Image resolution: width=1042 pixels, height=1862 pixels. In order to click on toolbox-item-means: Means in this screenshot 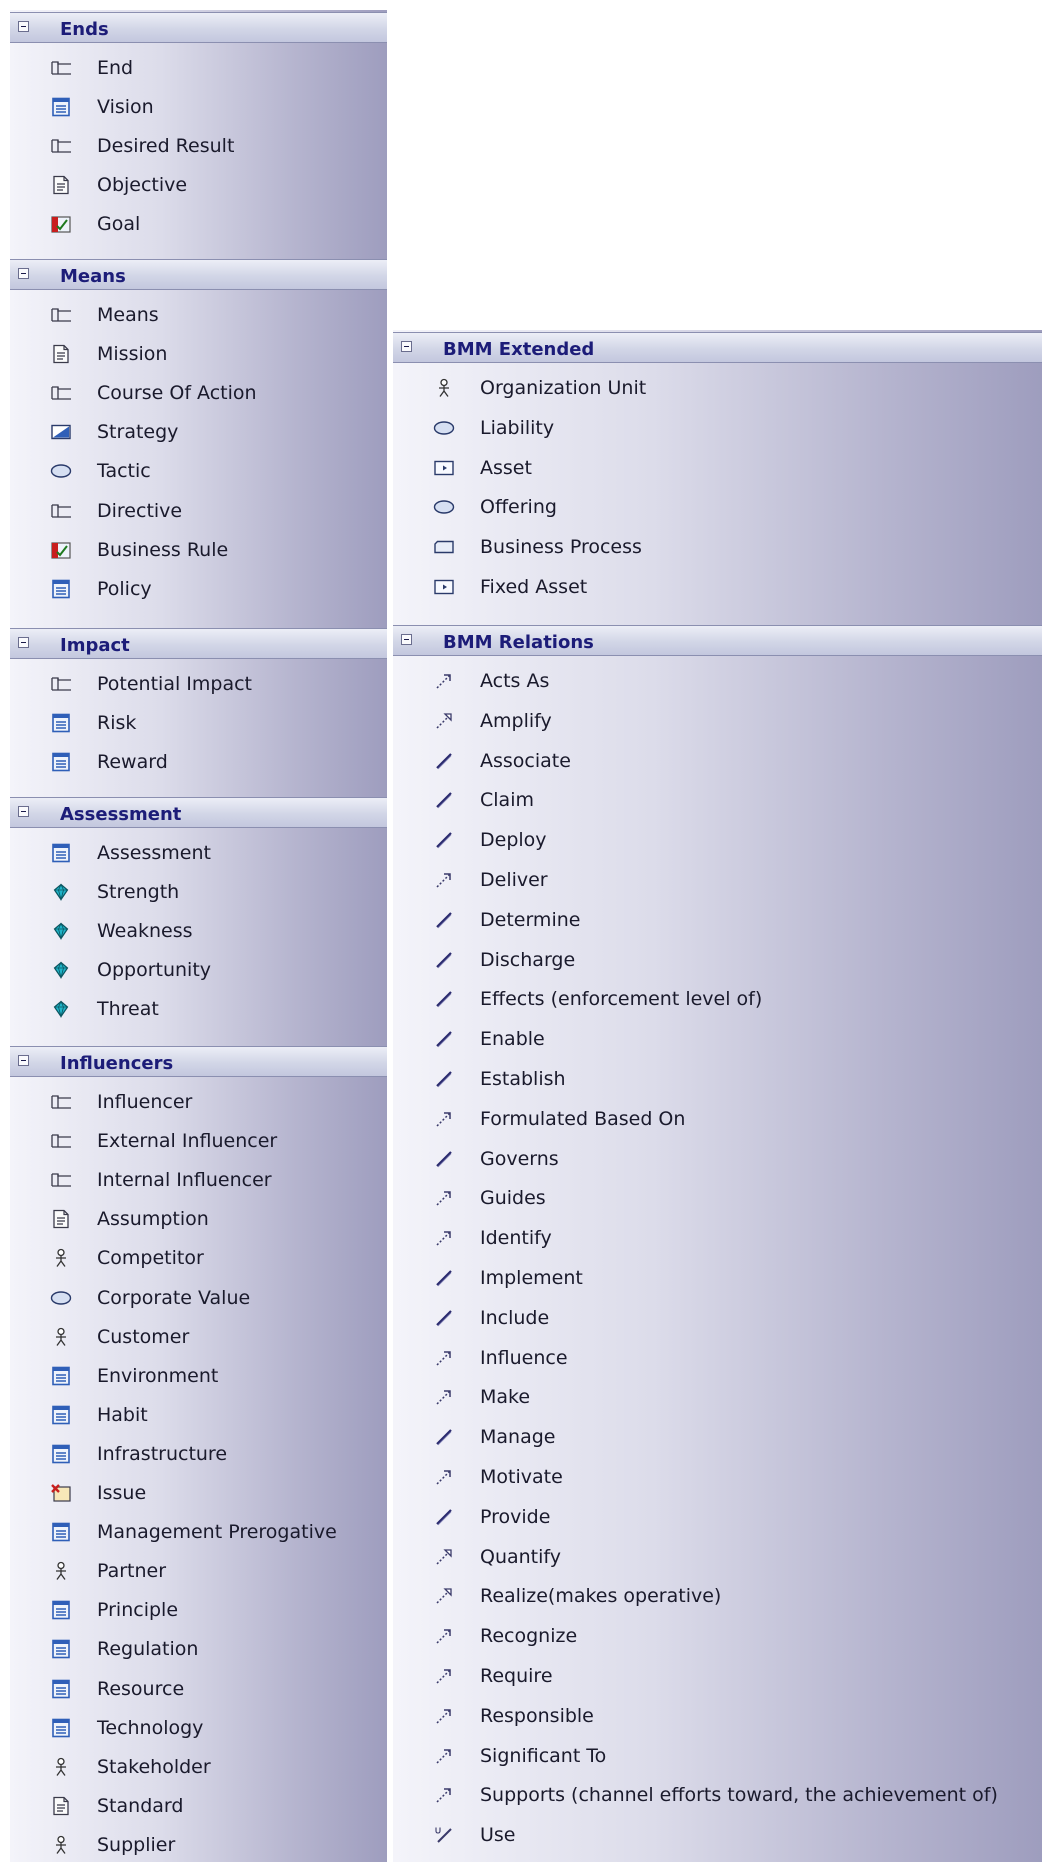, I will do `click(198, 314)`.